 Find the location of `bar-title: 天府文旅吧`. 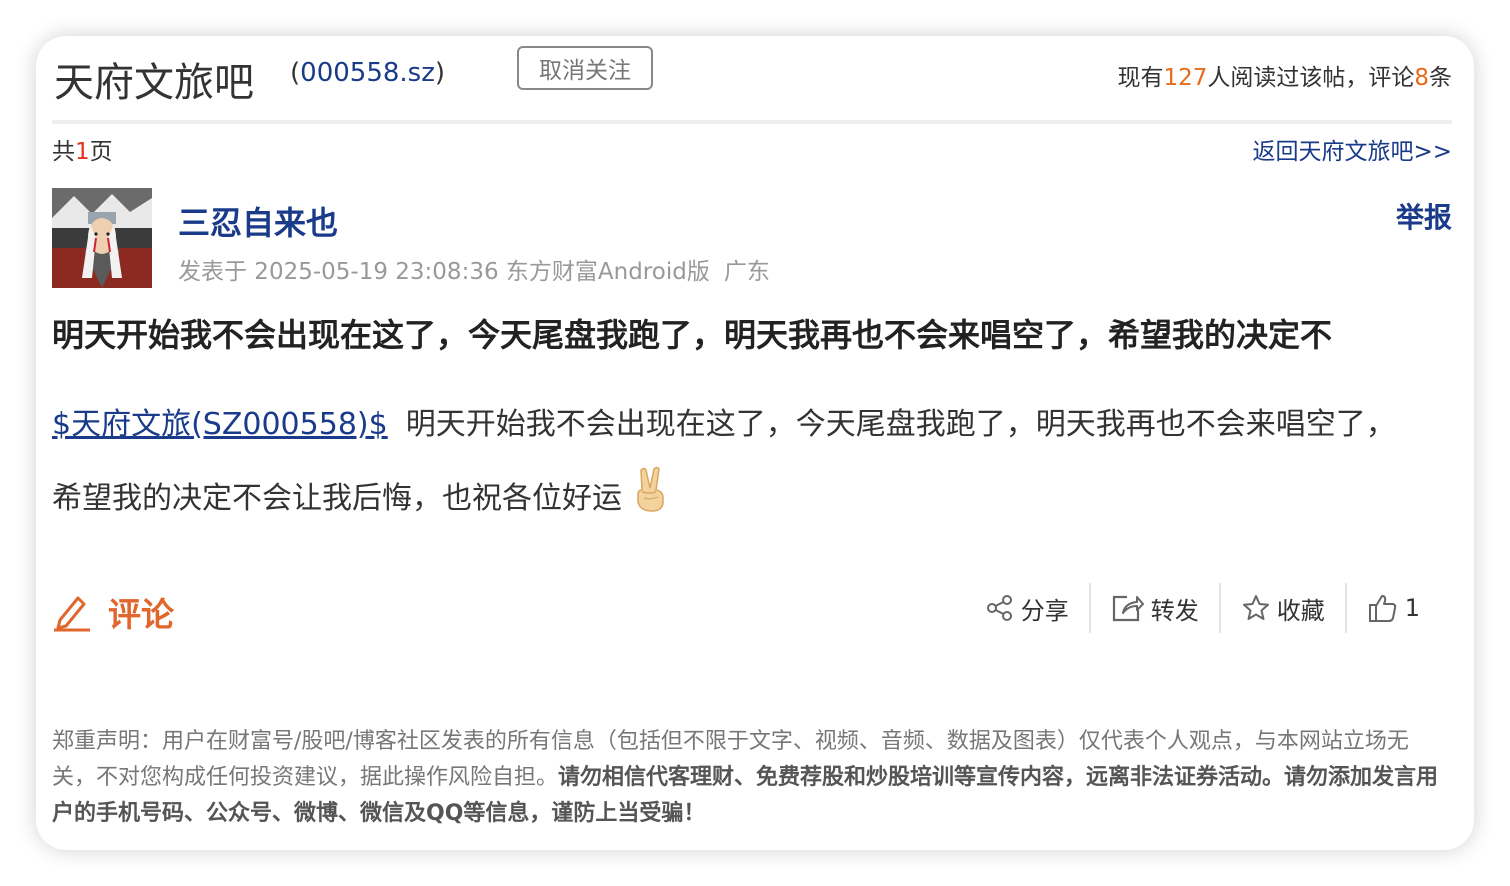

bar-title: 天府文旅吧 is located at coordinates (154, 79).